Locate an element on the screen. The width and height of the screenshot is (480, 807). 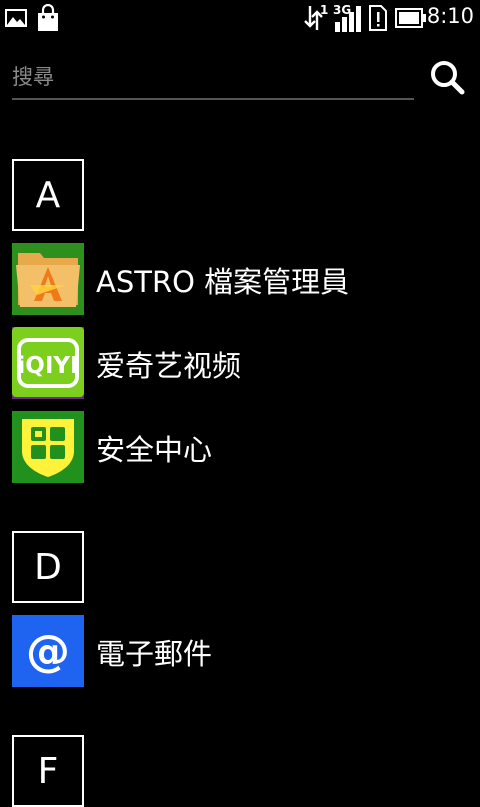
clock: 8:10 is located at coordinates (450, 16).